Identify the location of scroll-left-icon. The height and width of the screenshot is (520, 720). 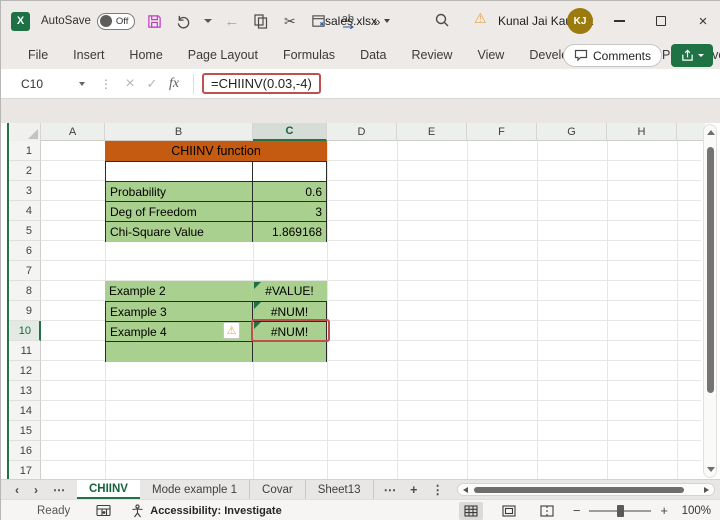
(465, 490).